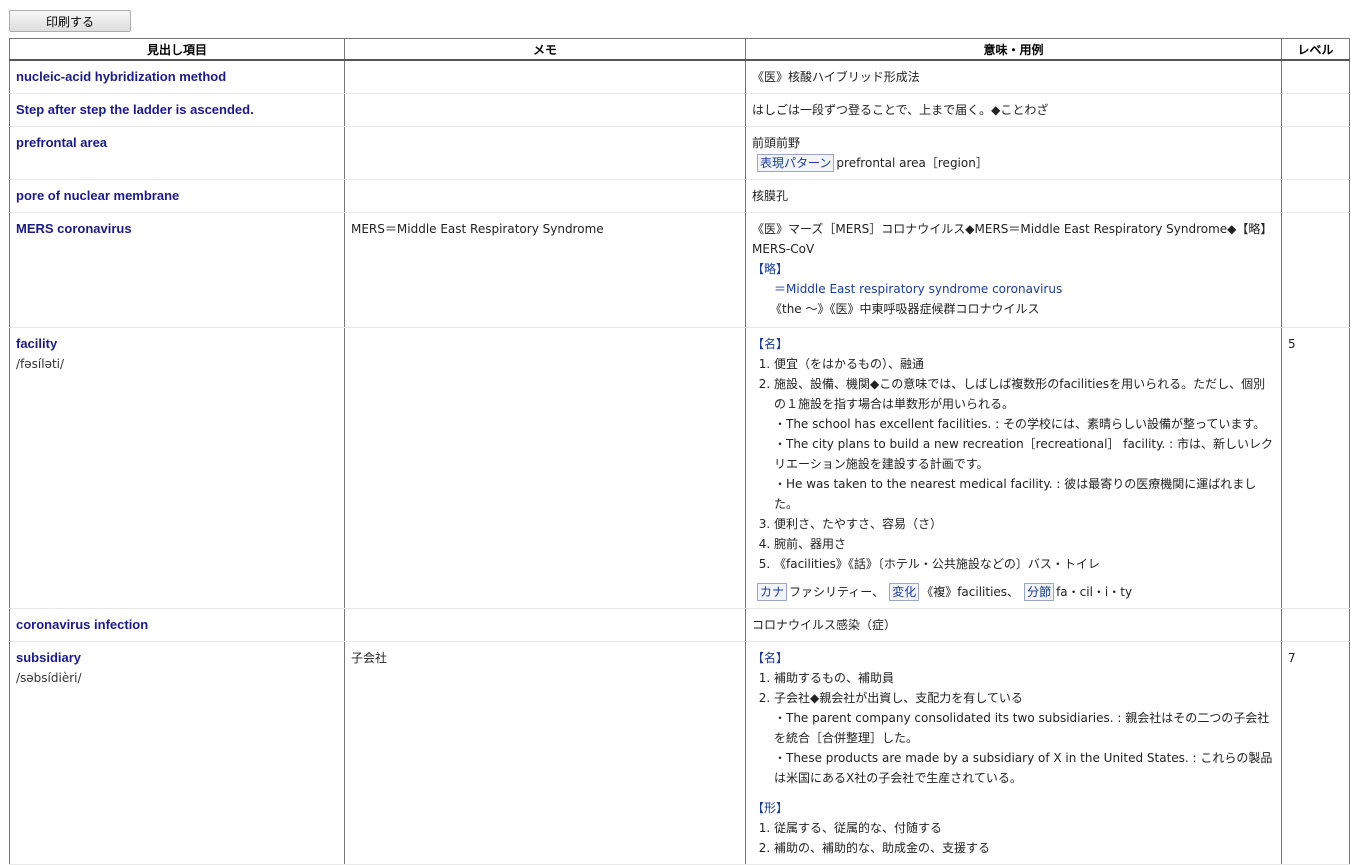 The image size is (1355, 865). Describe the element at coordinates (97, 195) in the screenshot. I see `headword: pore of nuclear membrane` at that location.